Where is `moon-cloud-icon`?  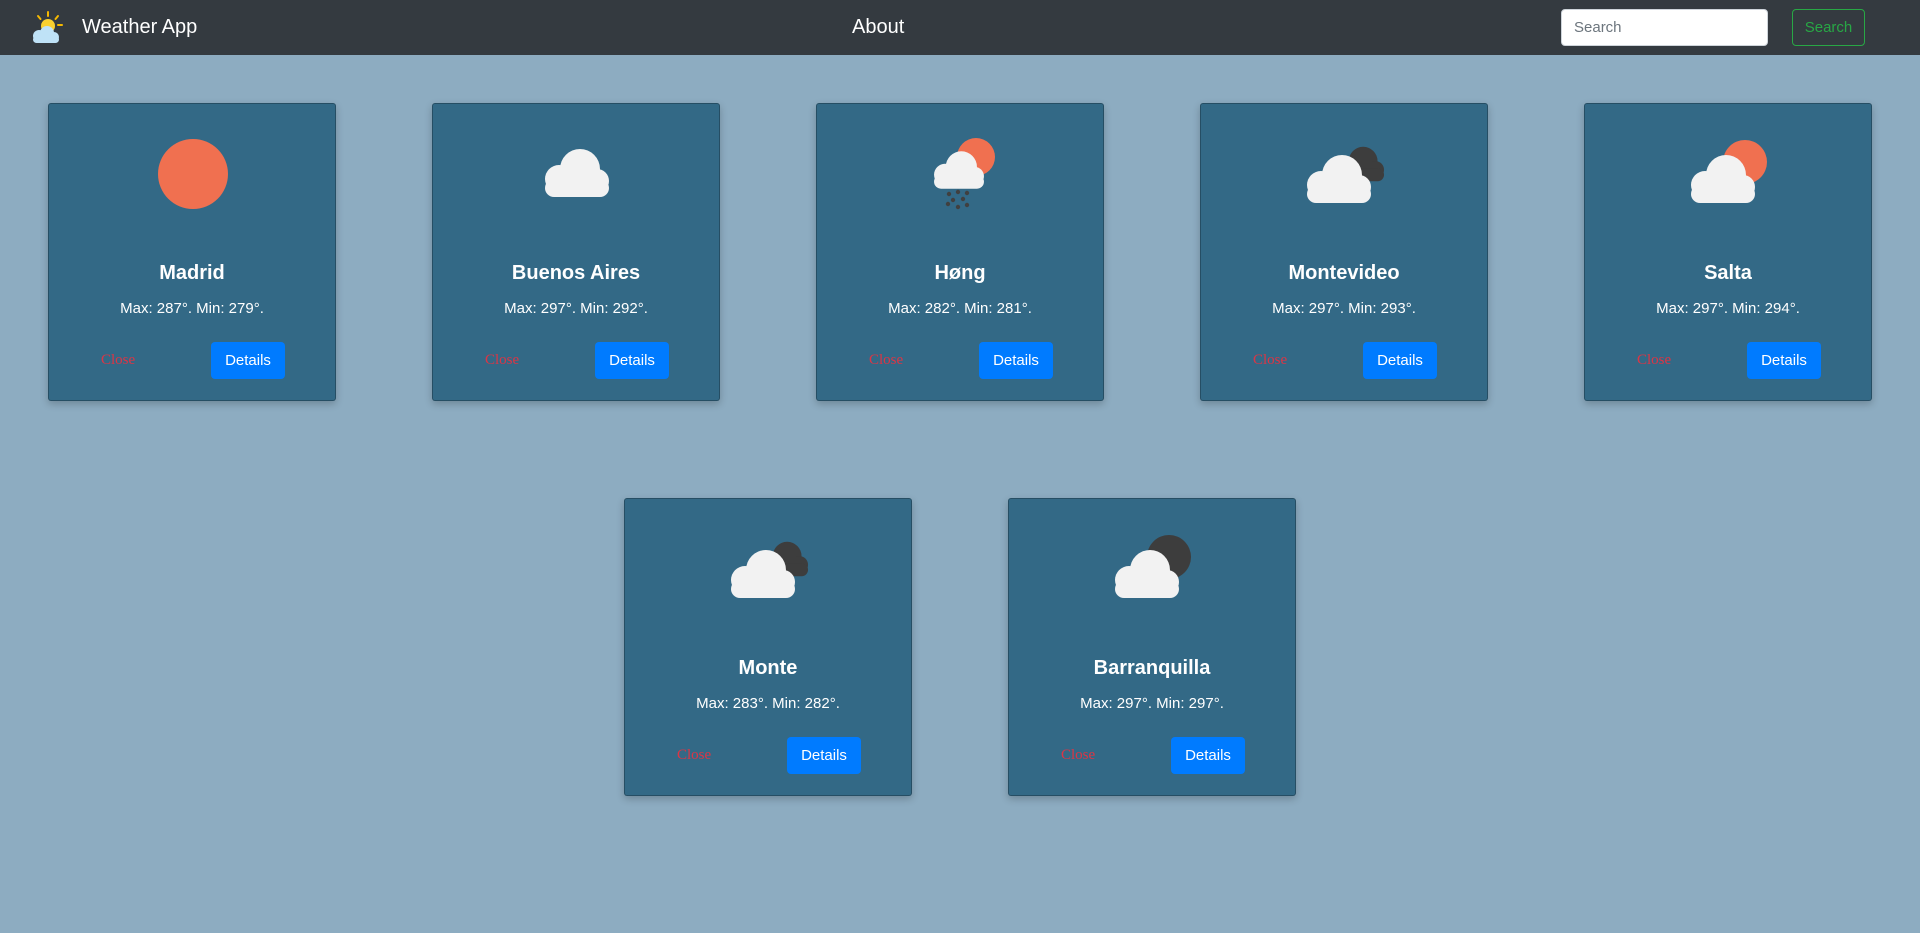
moon-cloud-icon is located at coordinates (1153, 569).